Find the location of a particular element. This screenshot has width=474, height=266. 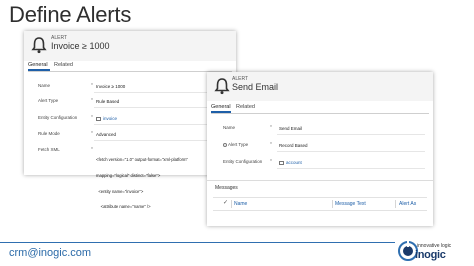

entity-configuration-lookup: account is located at coordinates (290, 162).